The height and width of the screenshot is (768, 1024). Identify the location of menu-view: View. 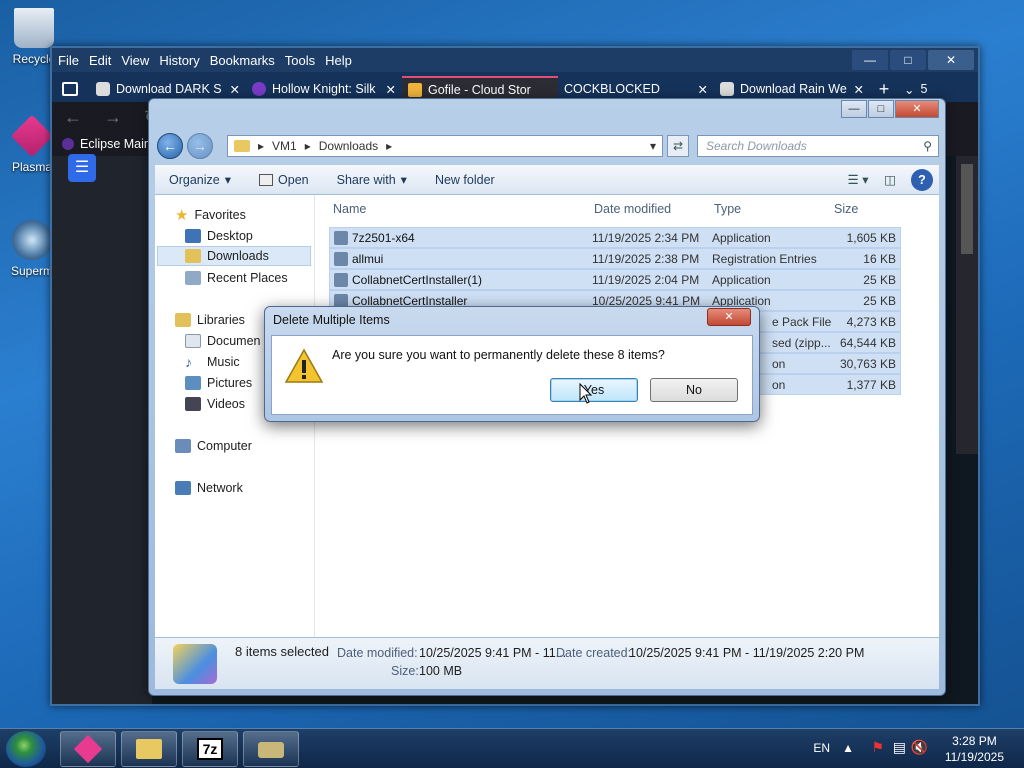
(135, 60).